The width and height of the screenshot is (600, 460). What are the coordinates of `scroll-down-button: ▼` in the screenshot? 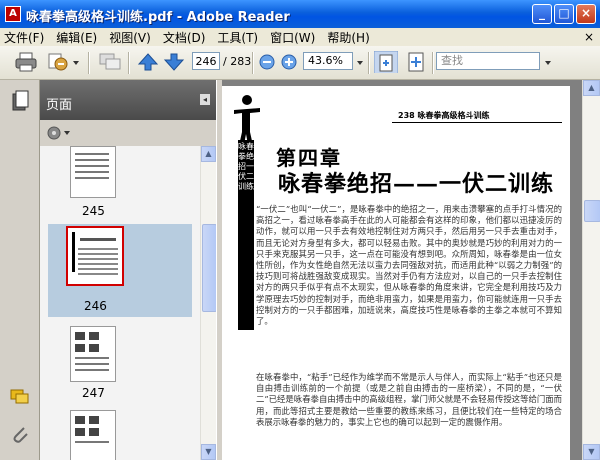 It's located at (208, 452).